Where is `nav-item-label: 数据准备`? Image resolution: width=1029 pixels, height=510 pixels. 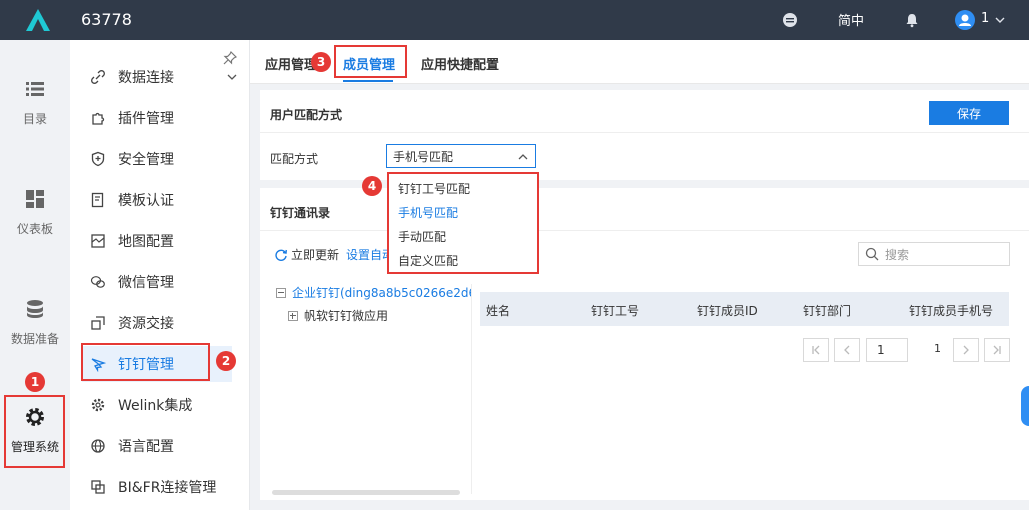
nav-item-label: 数据准备 is located at coordinates (34, 339).